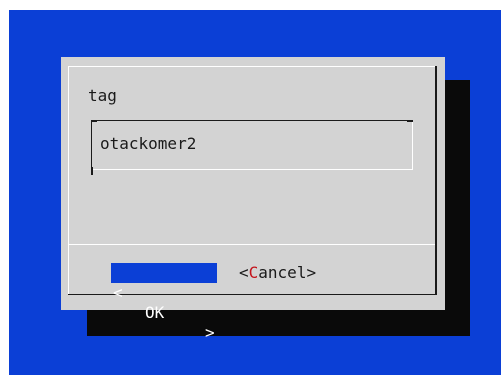 The image size is (501, 378). Describe the element at coordinates (118, 292) in the screenshot. I see `ok-button-left-bracket: <` at that location.